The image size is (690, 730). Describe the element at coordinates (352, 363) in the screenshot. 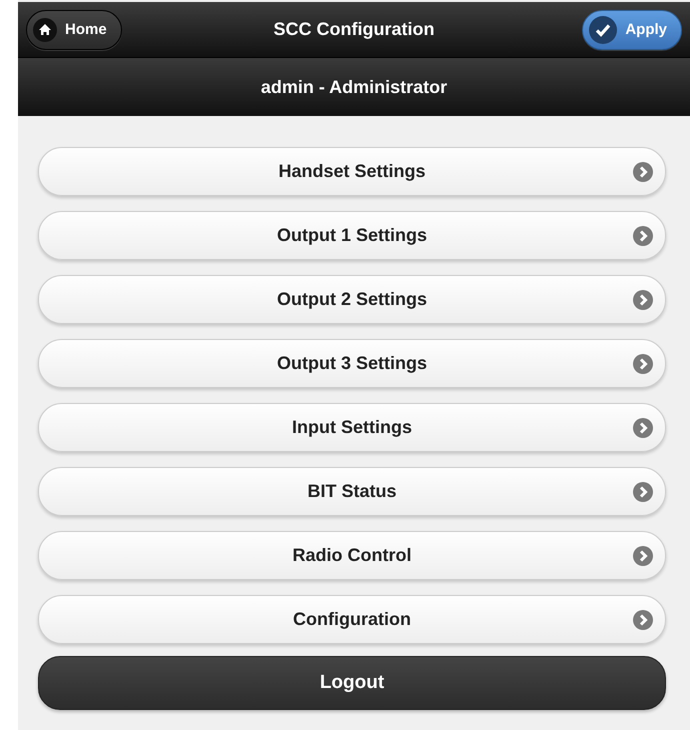

I see `menu-item: Output 3 Settings` at that location.